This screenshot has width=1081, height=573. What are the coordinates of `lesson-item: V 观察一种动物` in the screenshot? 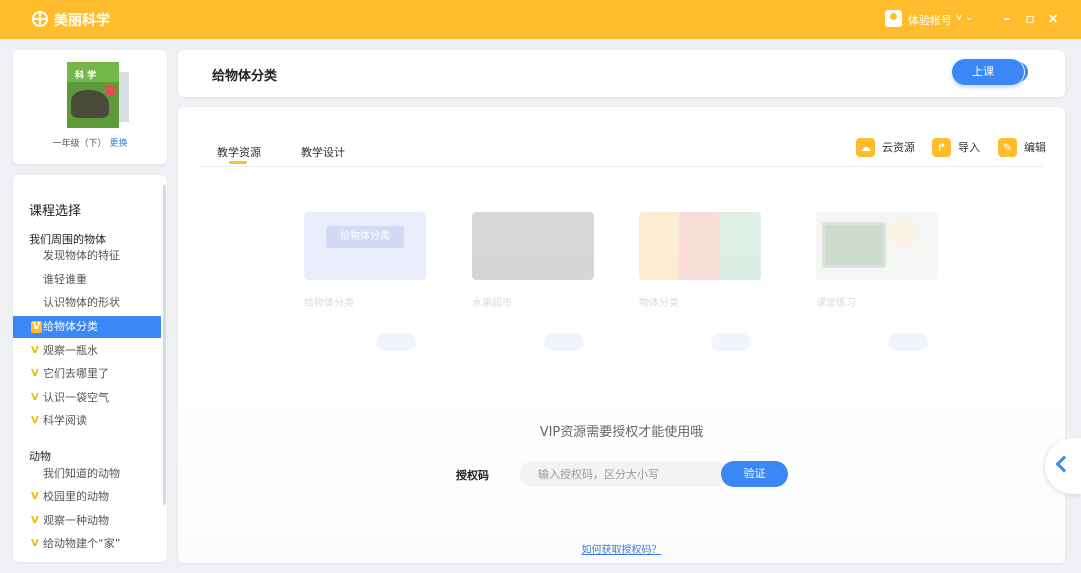 It's located at (87, 521).